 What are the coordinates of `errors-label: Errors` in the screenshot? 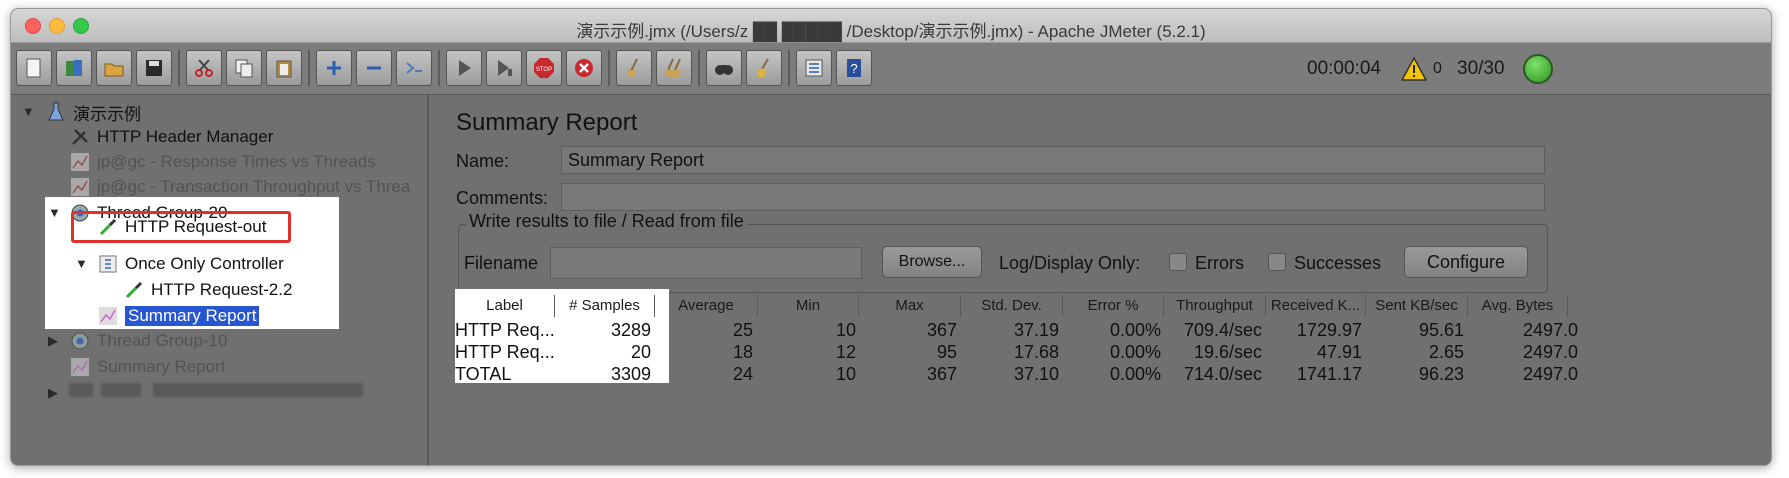 It's located at (1219, 263).